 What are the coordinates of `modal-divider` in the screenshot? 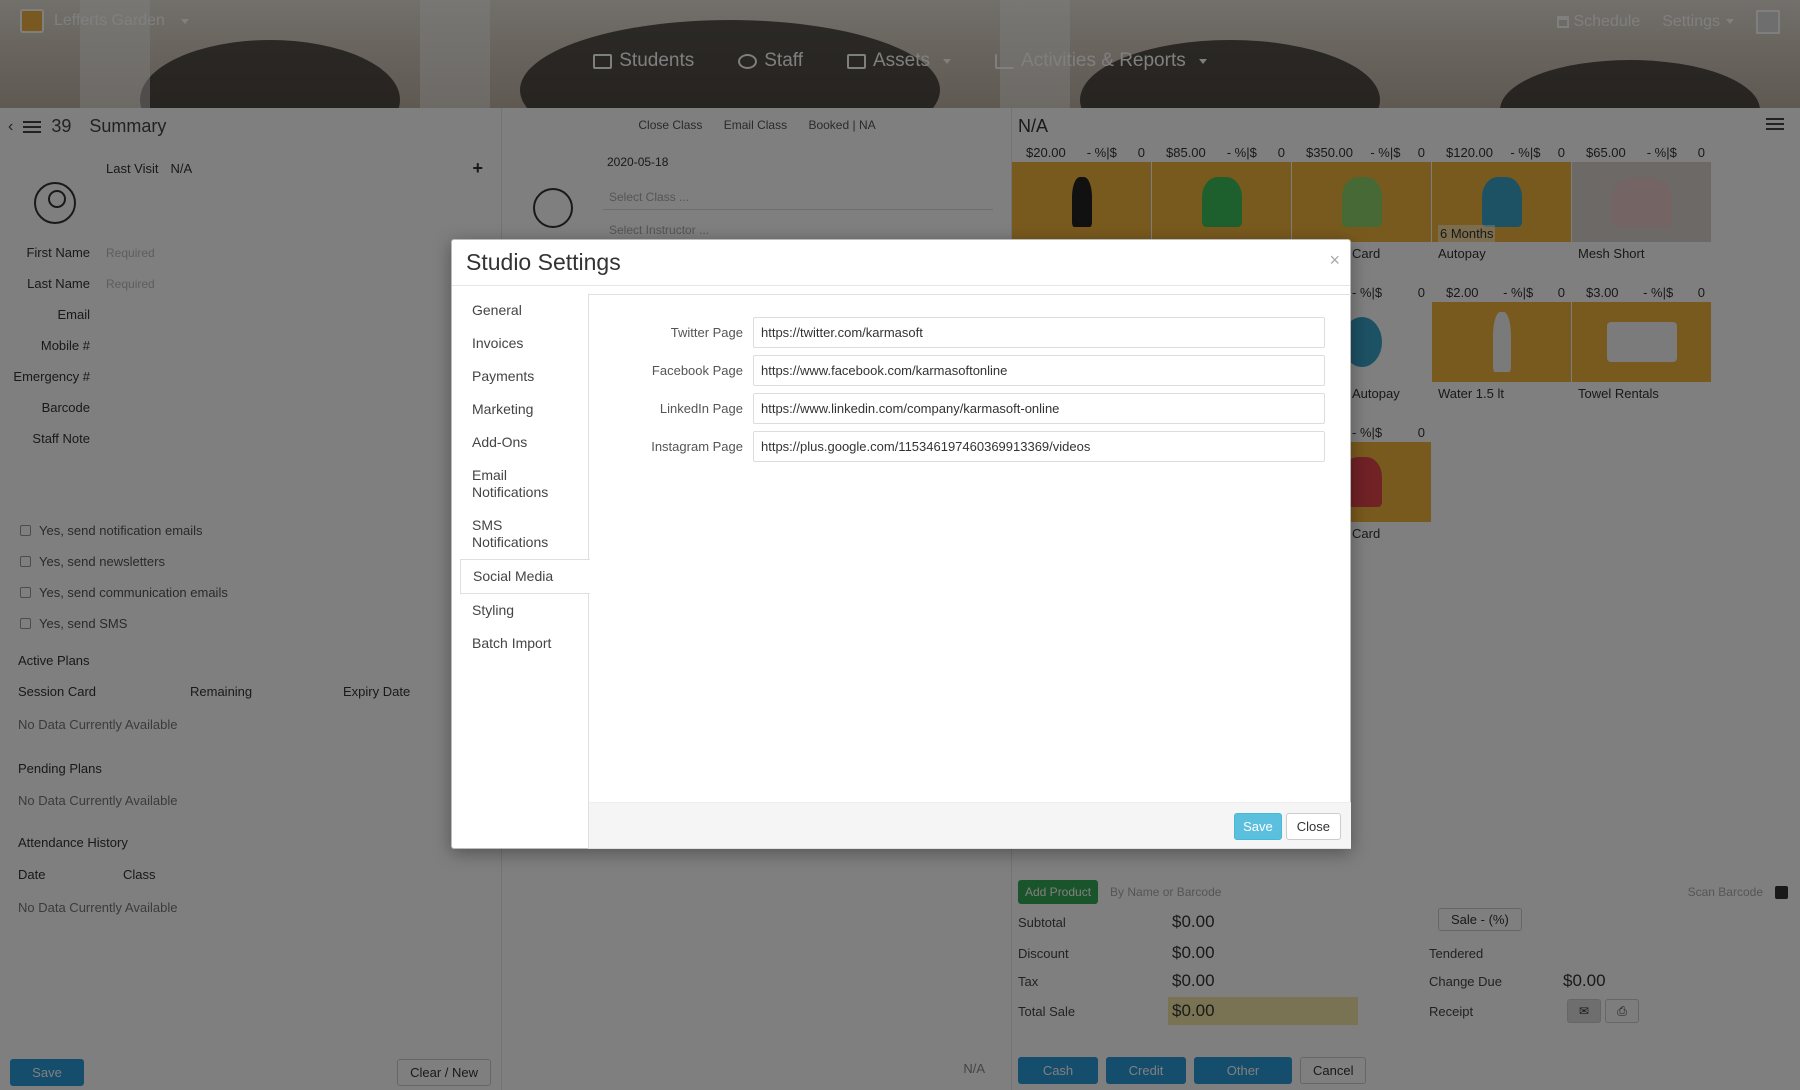 It's located at (901, 285).